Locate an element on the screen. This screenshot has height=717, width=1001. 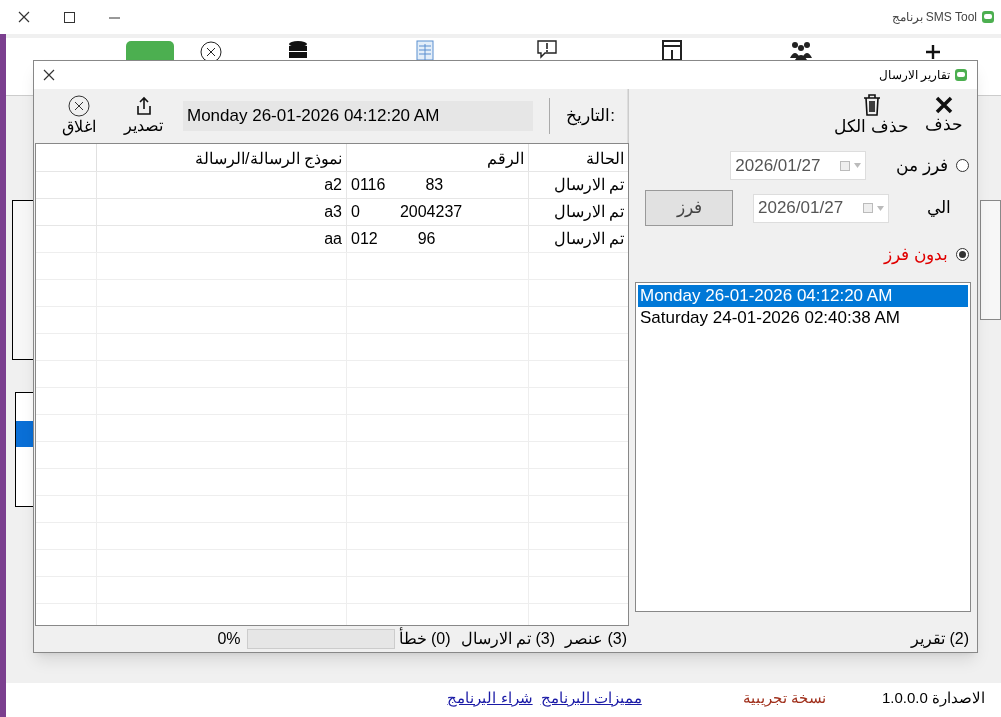
table-cell-text: 0116 is located at coordinates (368, 185).